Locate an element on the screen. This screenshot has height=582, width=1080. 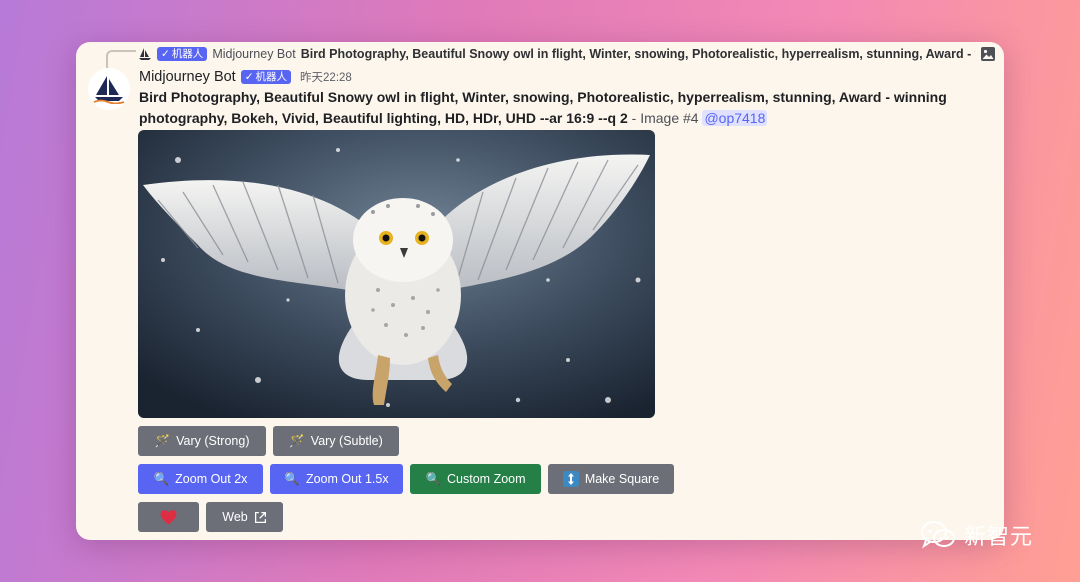
vary-subtle-button: 🪄 Vary (Subtle) is located at coordinates (336, 441).